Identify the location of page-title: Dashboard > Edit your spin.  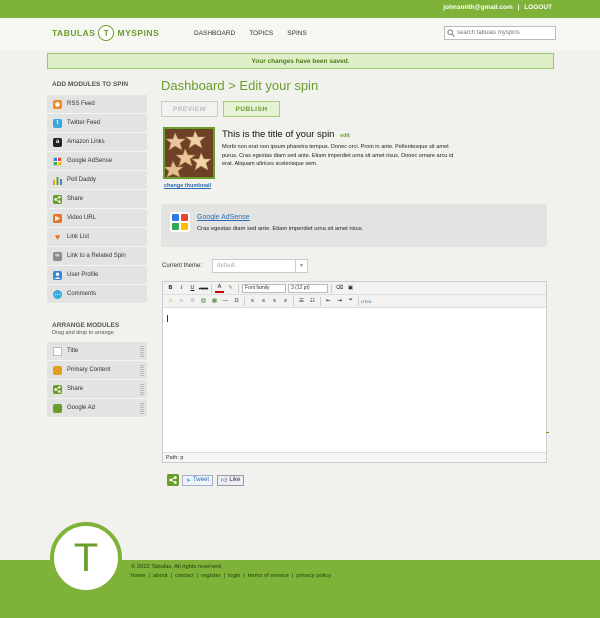
(240, 85).